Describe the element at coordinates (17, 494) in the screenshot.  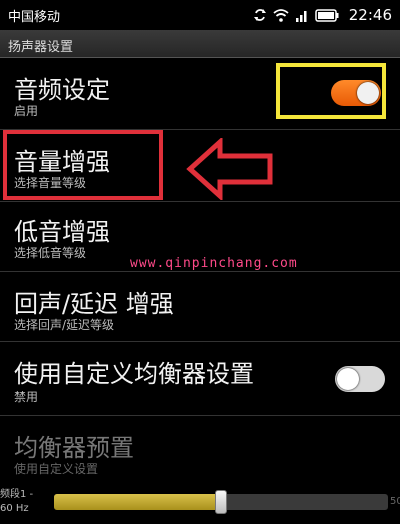
I see `band-label-line1: 频段1 -` at that location.